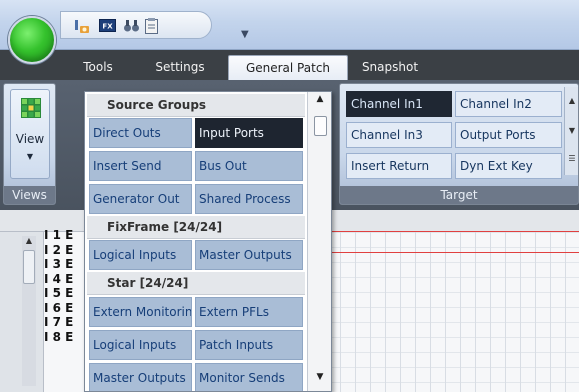  Describe the element at coordinates (140, 345) in the screenshot. I see `star-logical-inputs: Logical Inputs` at that location.